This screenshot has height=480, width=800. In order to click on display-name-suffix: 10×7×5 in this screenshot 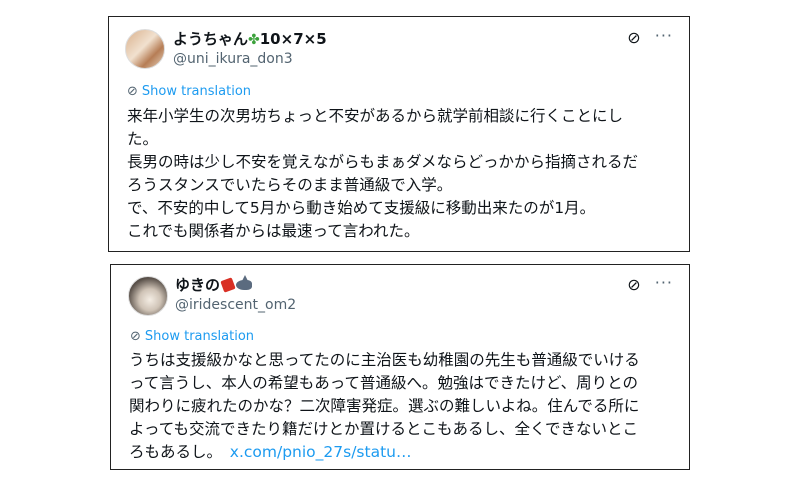, I will do `click(293, 39)`.